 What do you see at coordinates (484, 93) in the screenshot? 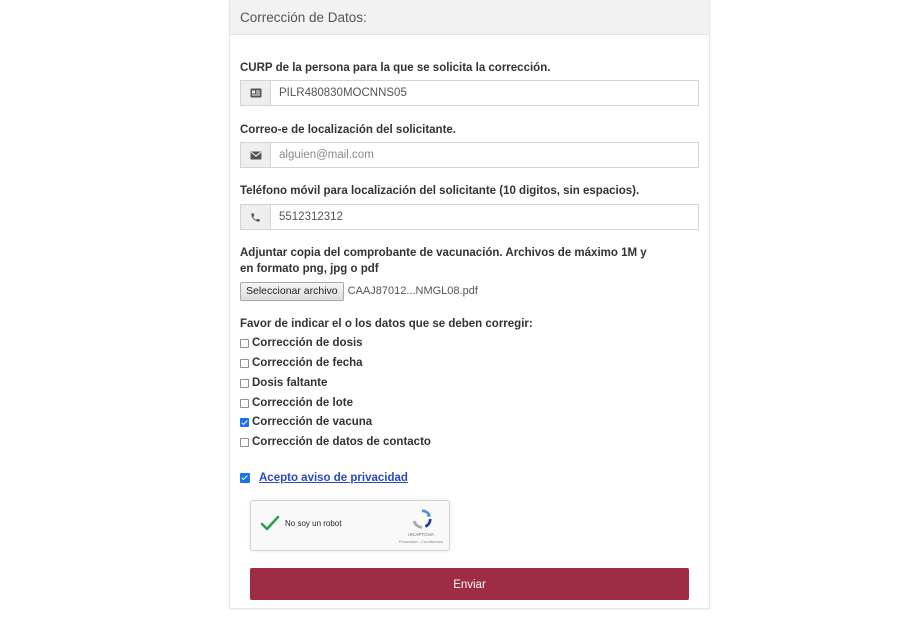
I see `curp-input` at bounding box center [484, 93].